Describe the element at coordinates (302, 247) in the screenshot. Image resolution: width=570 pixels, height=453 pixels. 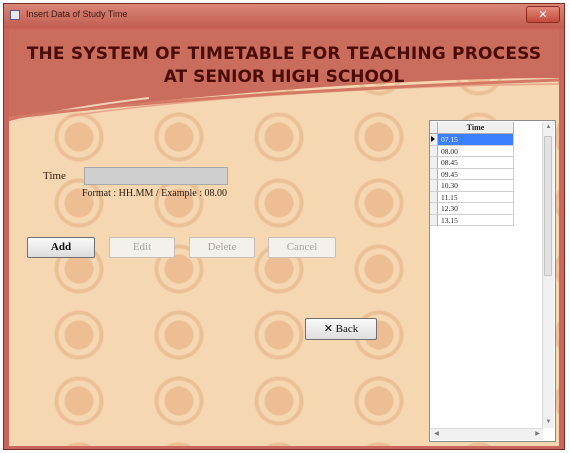
I see `cancel-button: Cancel` at that location.